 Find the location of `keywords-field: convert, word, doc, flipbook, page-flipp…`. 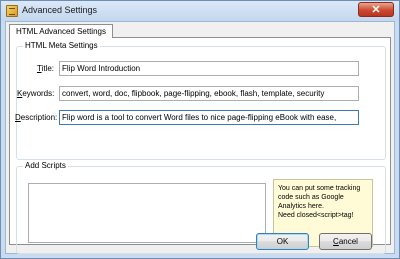

keywords-field: convert, word, doc, flipbook, page-flipp… is located at coordinates (209, 93).